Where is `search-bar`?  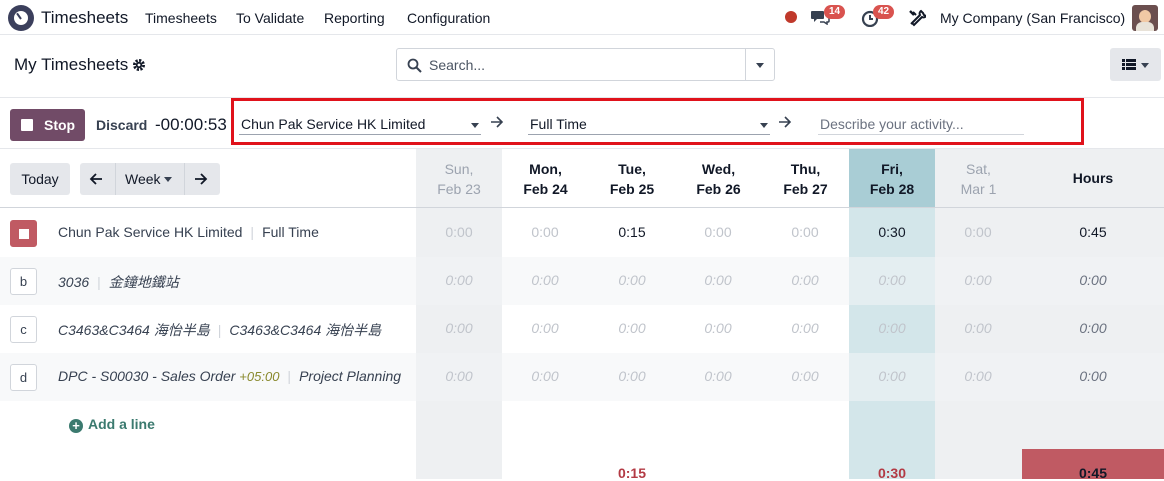 search-bar is located at coordinates (585, 64).